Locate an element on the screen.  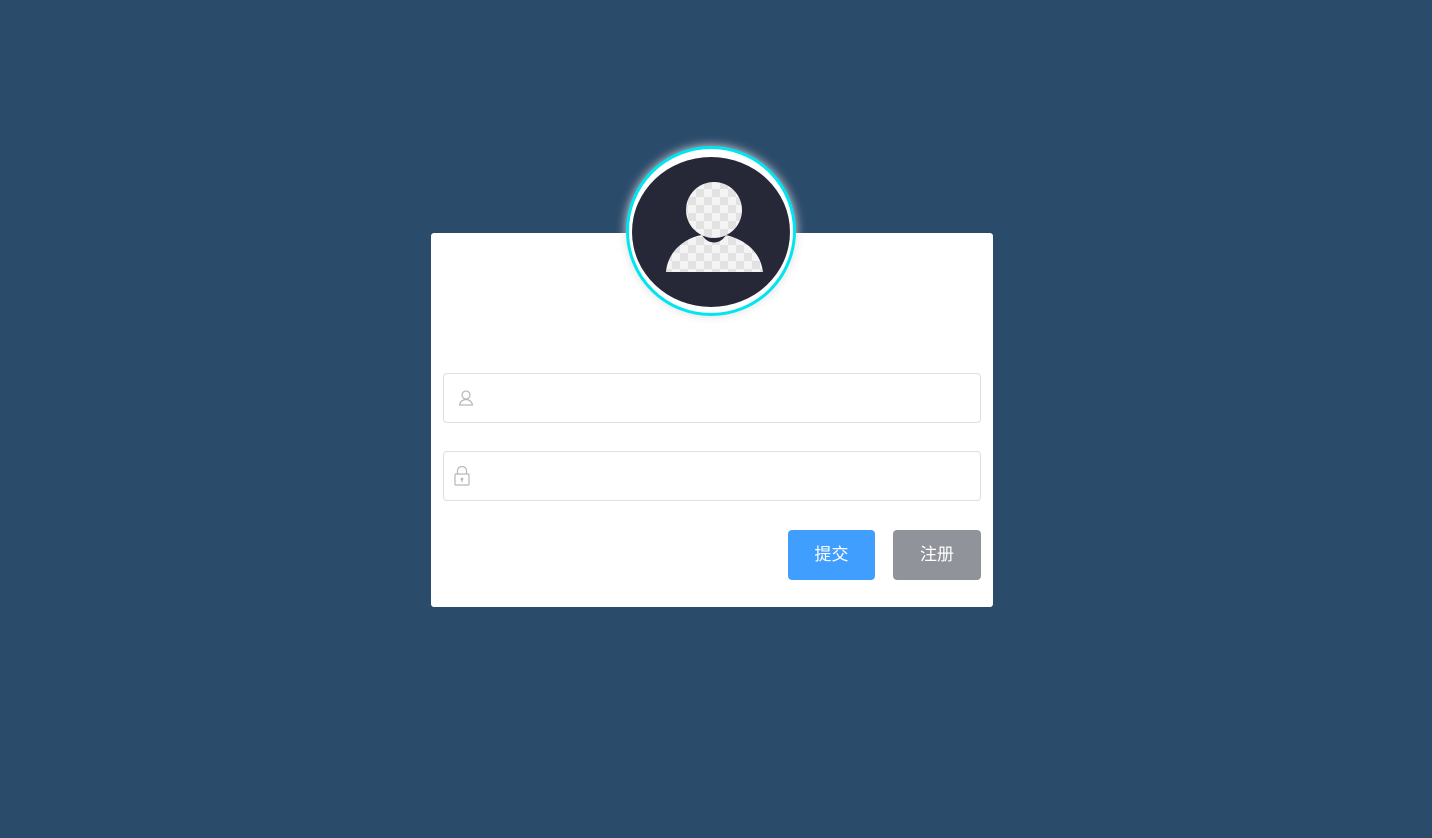
avatar-placeholder-icon is located at coordinates (714, 227).